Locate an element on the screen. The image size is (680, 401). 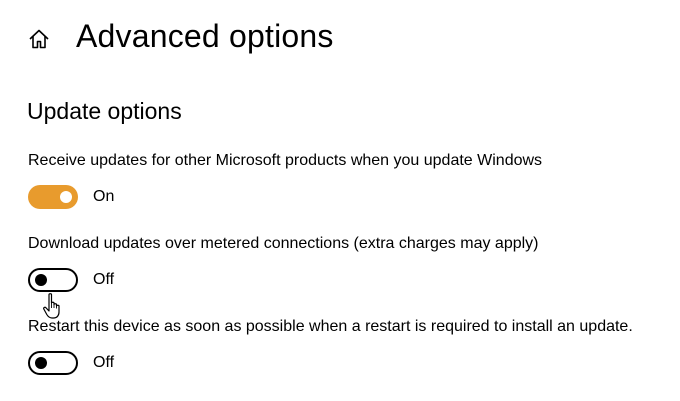
section-title: Update options is located at coordinates (104, 111).